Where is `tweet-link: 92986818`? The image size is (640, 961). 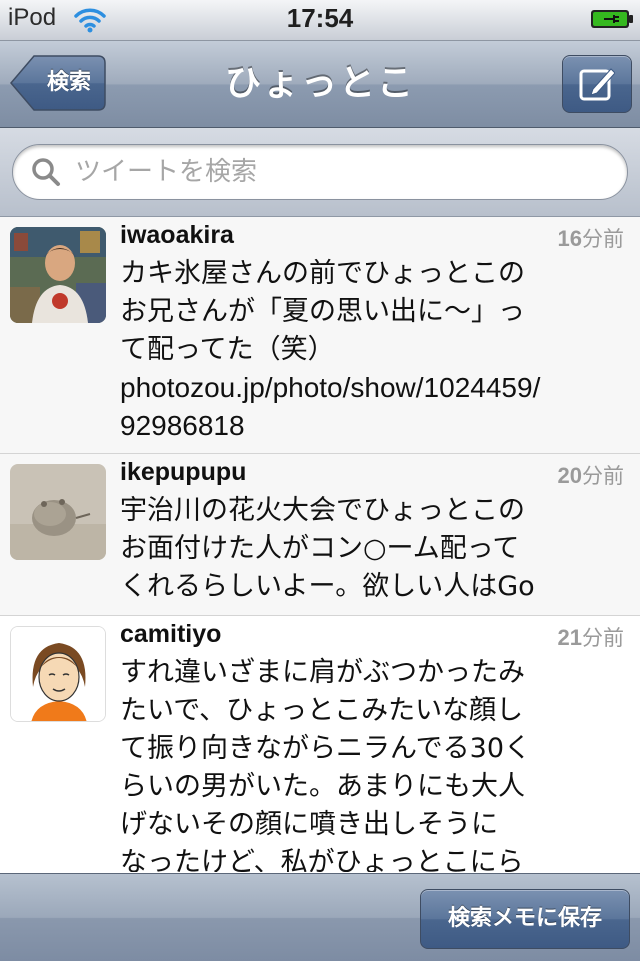
tweet-link: 92986818 is located at coordinates (355, 426).